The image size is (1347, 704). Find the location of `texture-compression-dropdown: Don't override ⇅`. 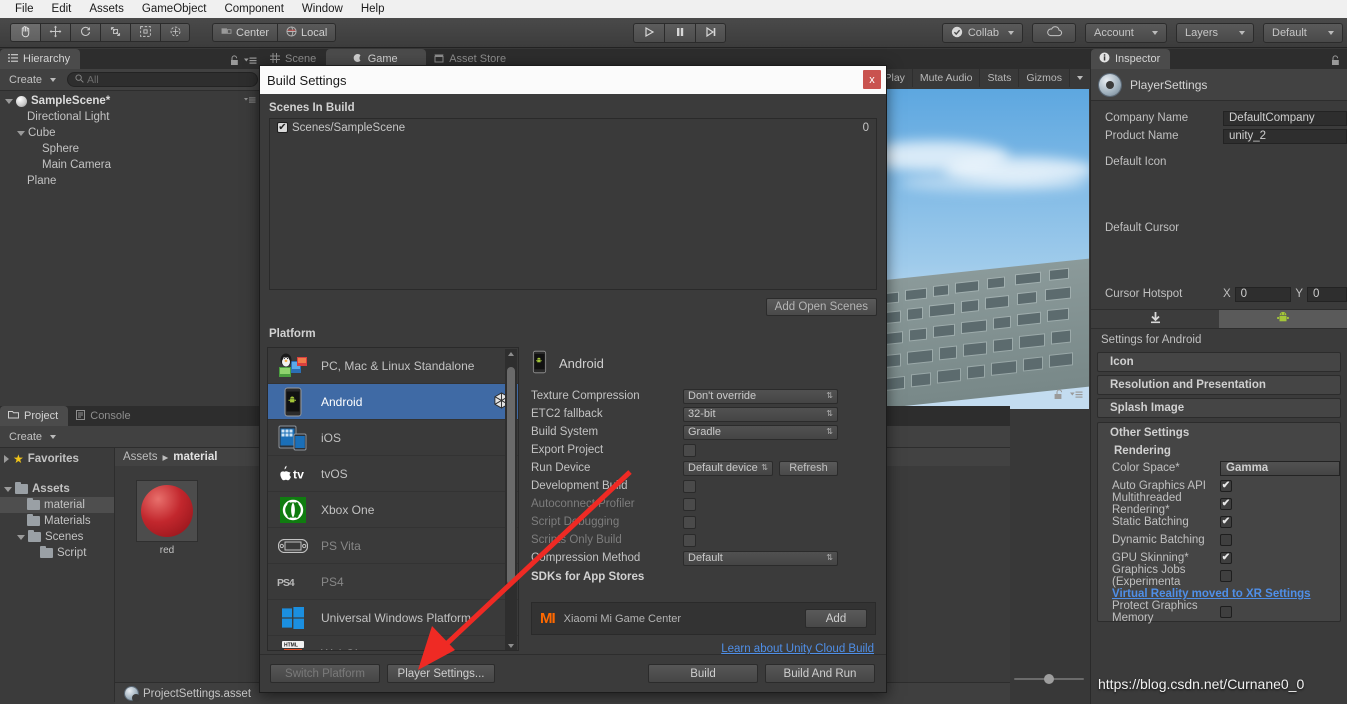

texture-compression-dropdown: Don't override ⇅ is located at coordinates (760, 396).